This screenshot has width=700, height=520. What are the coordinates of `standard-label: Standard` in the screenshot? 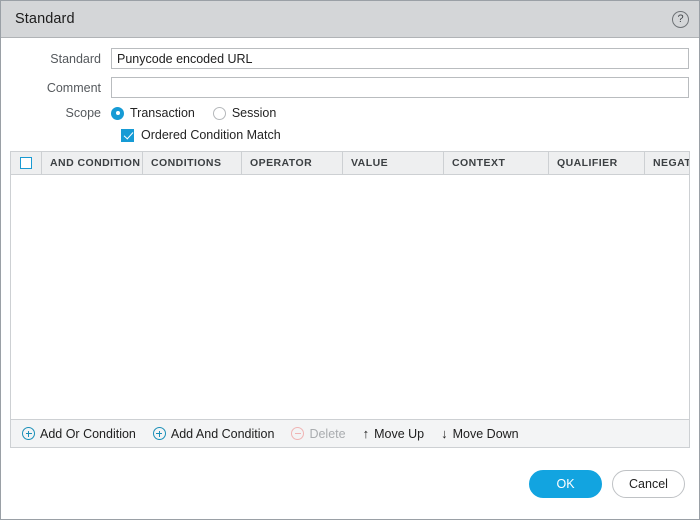 It's located at (75, 58).